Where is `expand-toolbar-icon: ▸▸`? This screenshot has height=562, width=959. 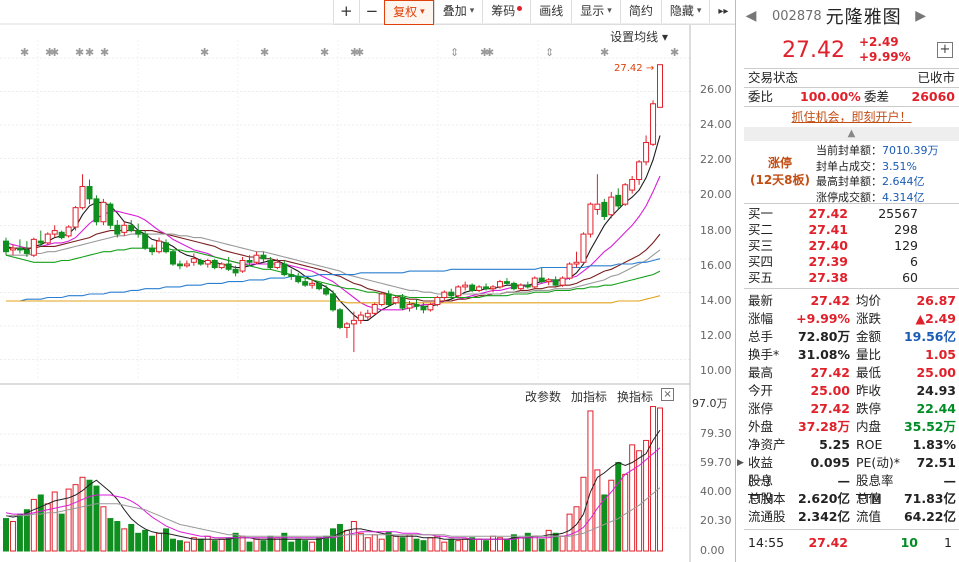
expand-toolbar-icon: ▸▸ is located at coordinates (722, 11).